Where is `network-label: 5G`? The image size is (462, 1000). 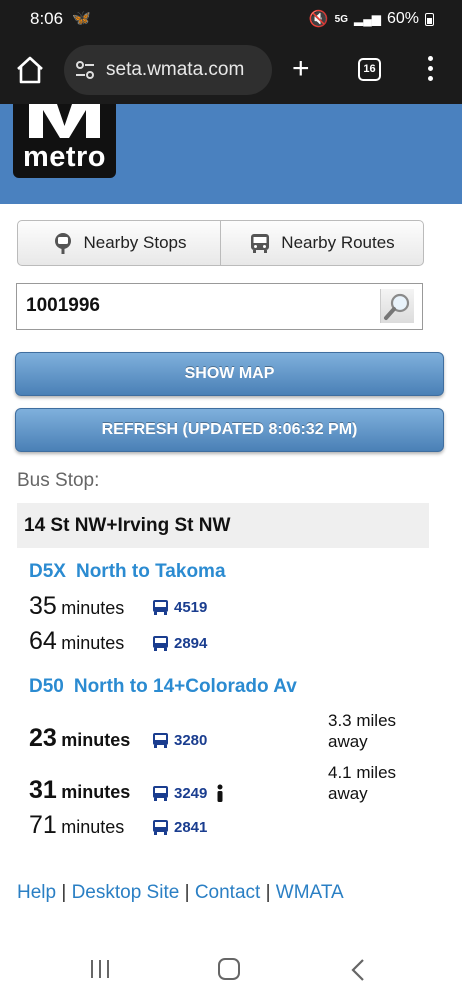
network-label: 5G is located at coordinates (341, 19).